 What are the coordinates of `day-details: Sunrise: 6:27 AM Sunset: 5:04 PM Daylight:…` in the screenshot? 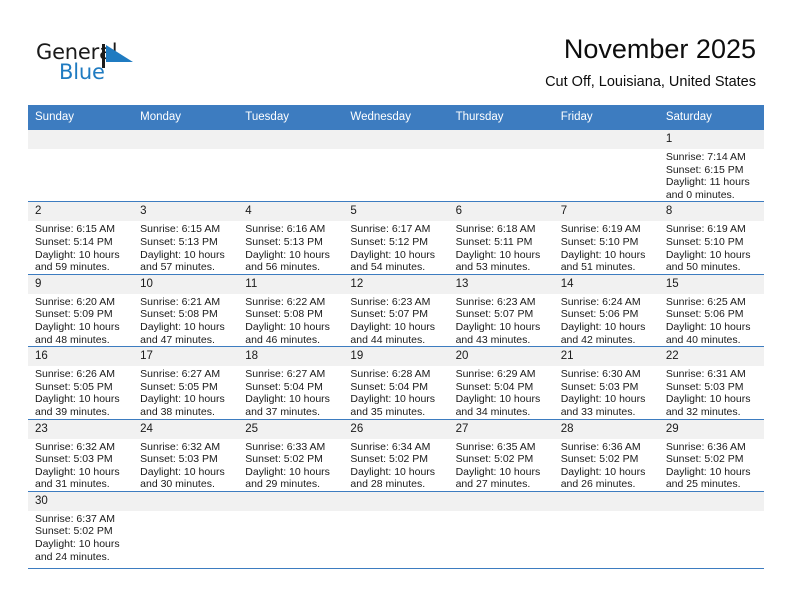 It's located at (290, 392).